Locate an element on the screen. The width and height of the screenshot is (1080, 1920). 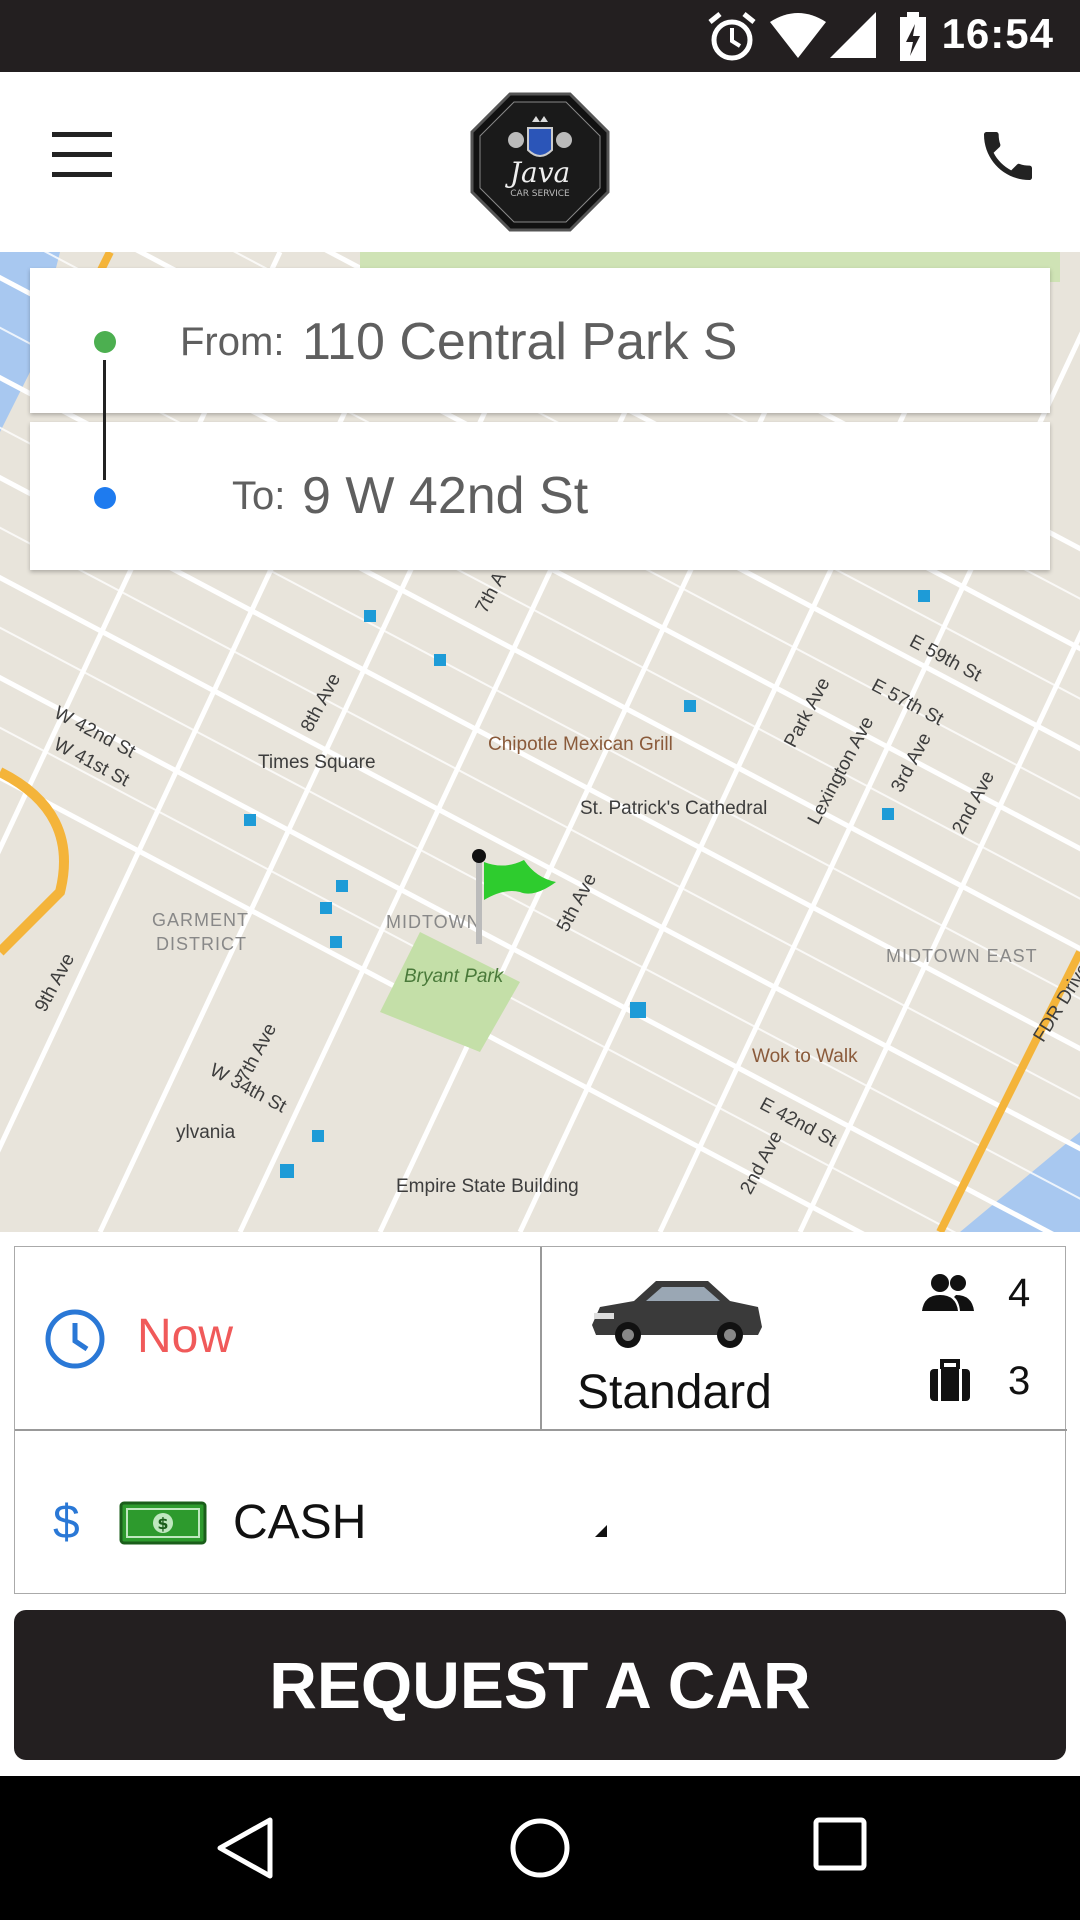
dropoff-prefix: To: is located at coordinates (259, 496).